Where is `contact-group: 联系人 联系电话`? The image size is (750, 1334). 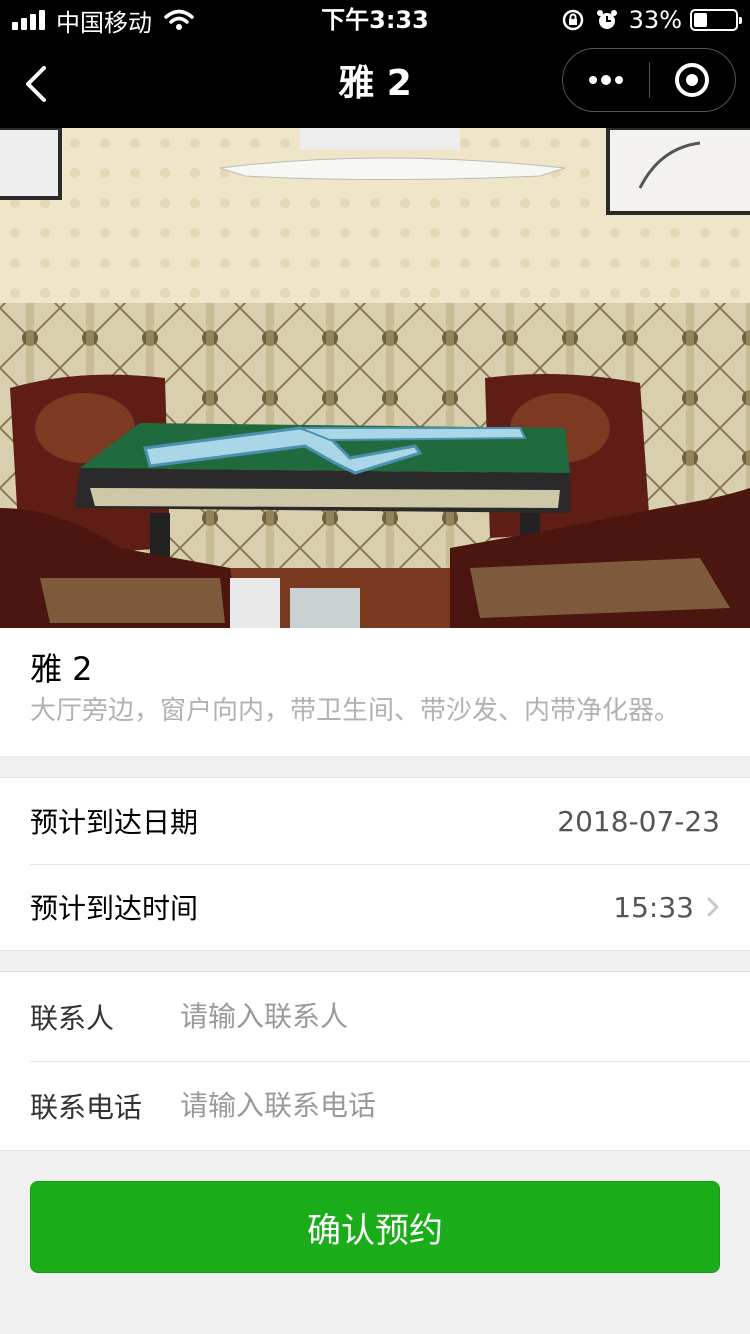
contact-group: 联系人 联系电话 is located at coordinates (375, 1061).